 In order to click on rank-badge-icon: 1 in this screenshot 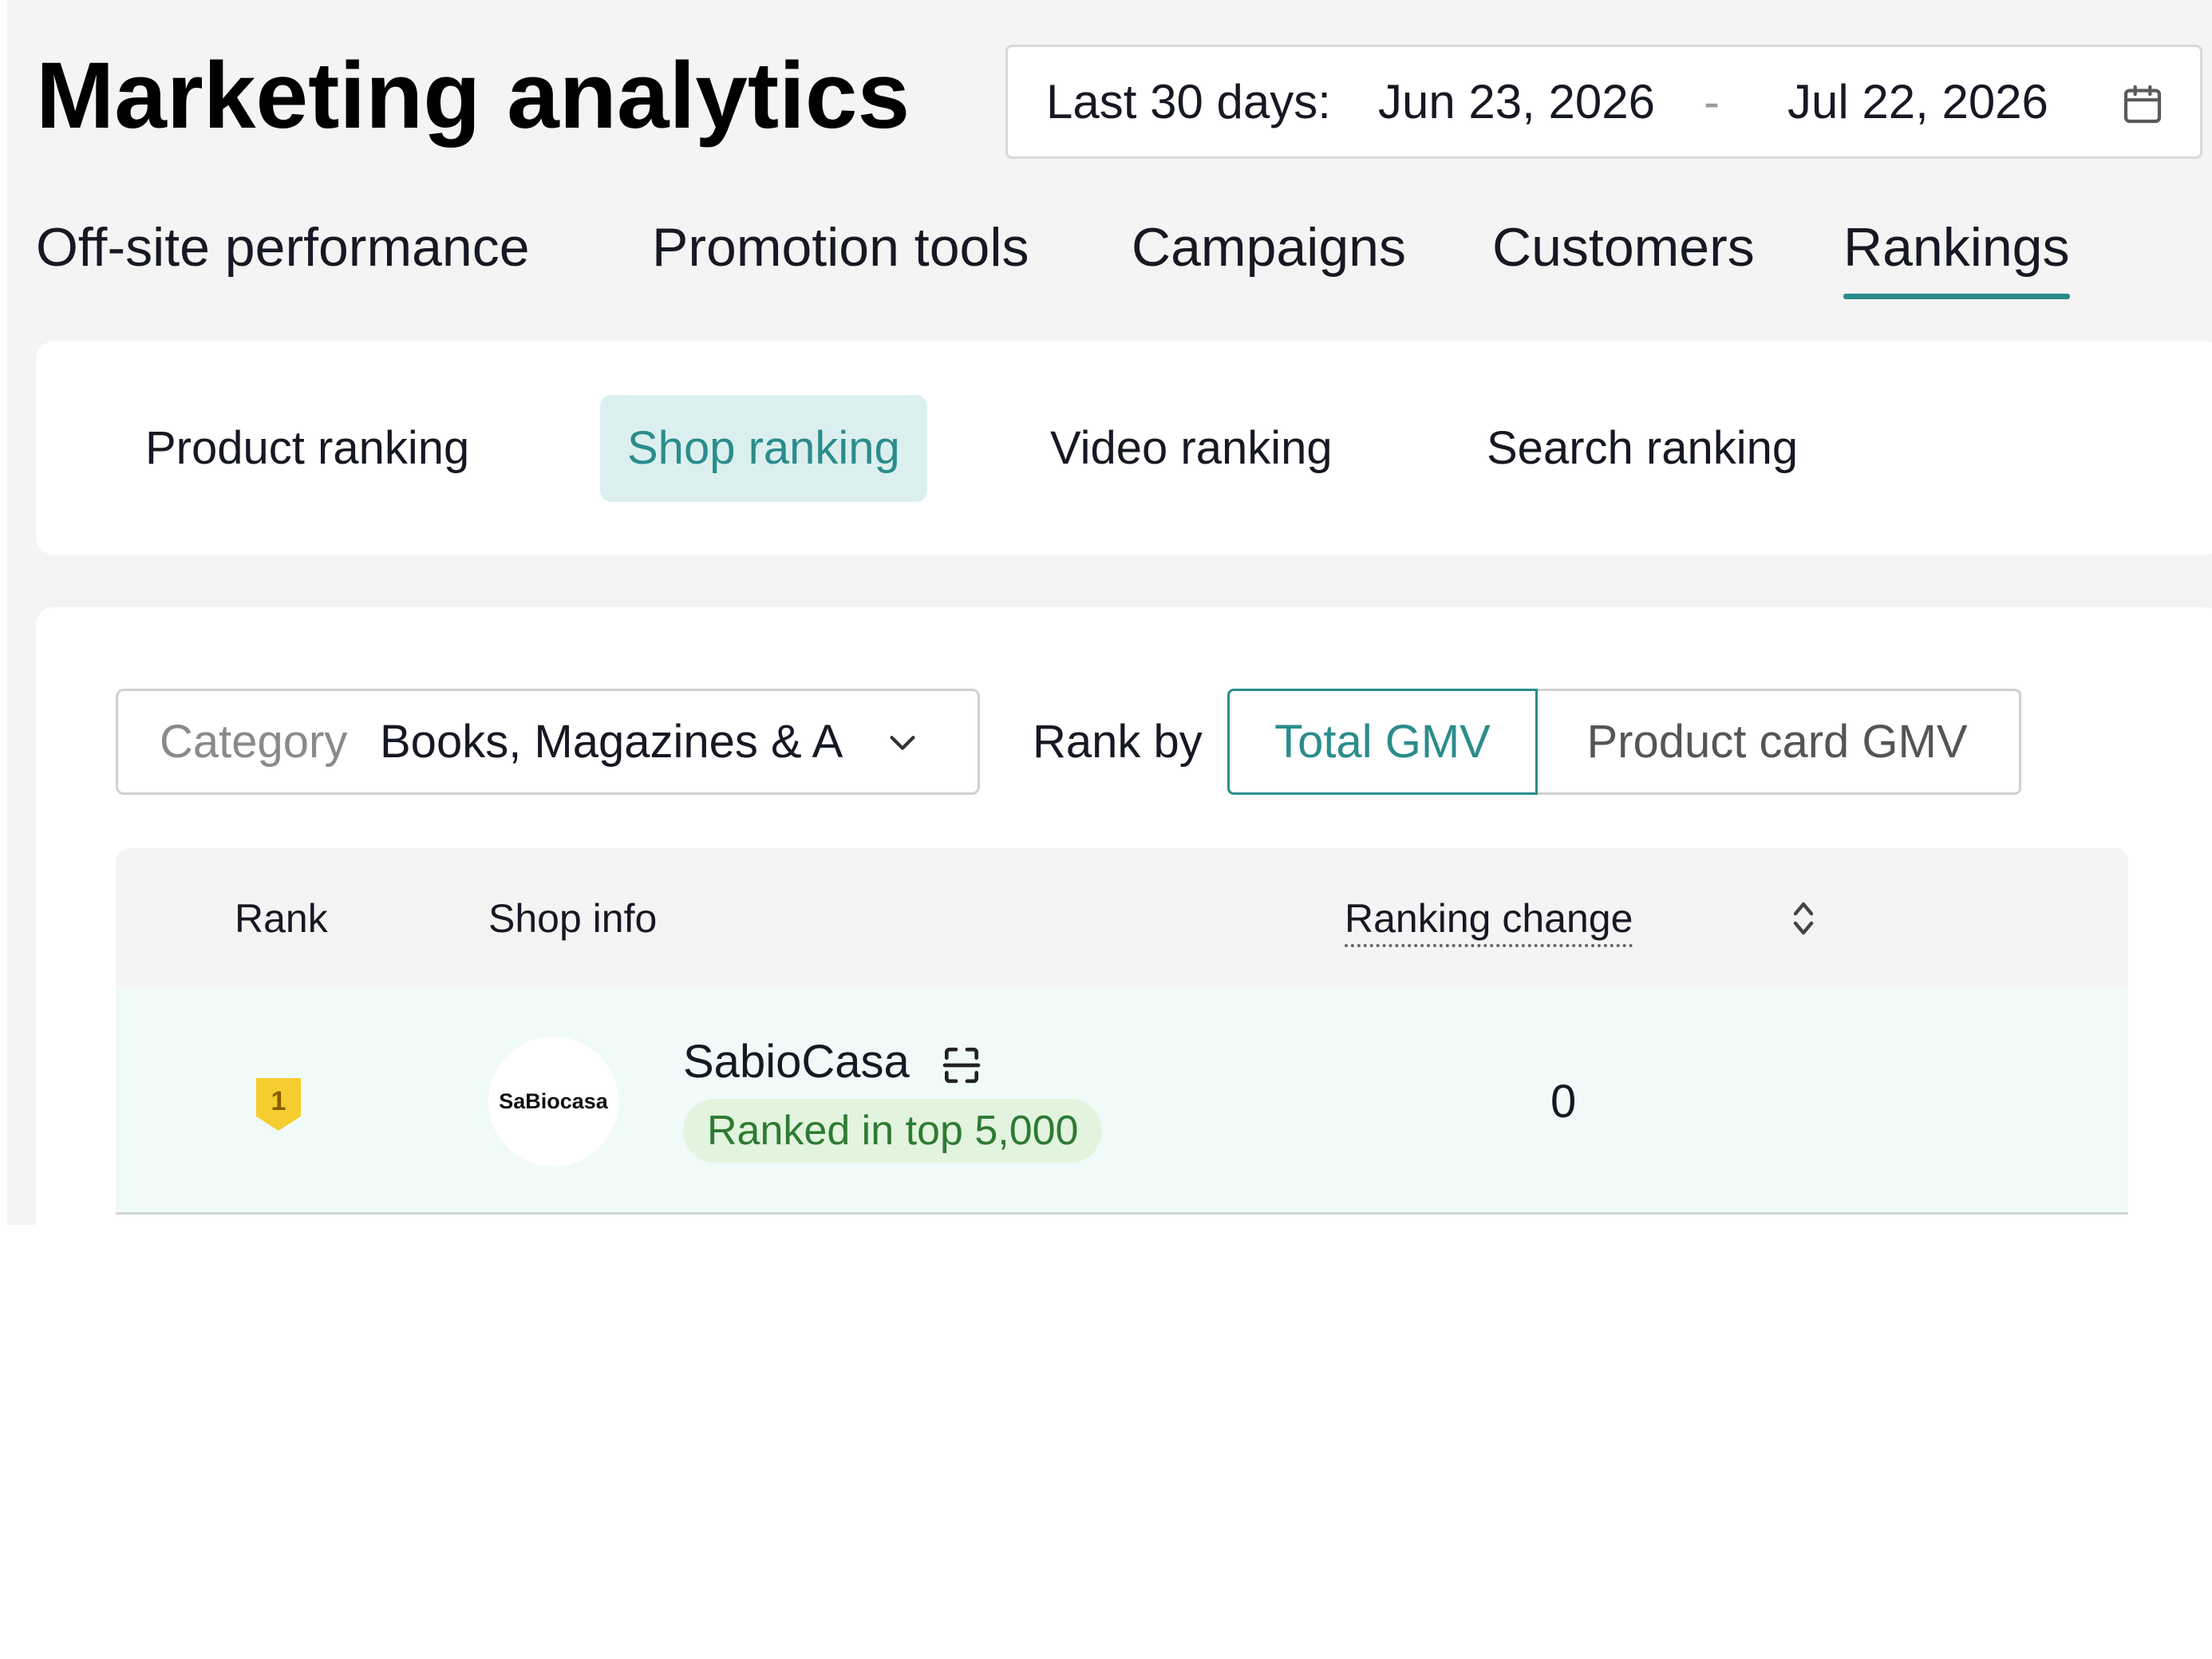, I will do `click(278, 1104)`.